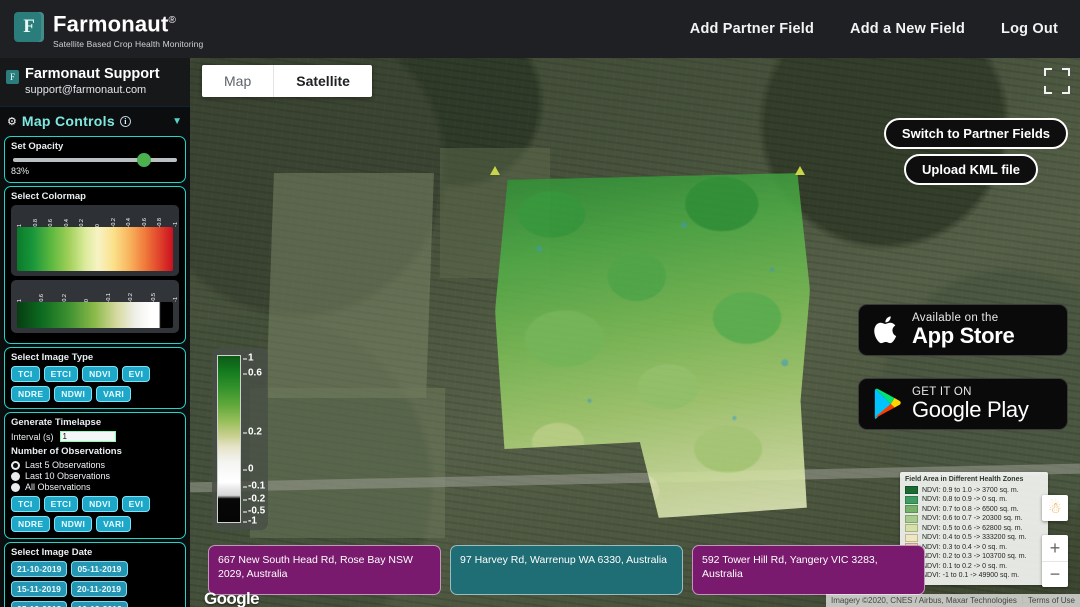 This screenshot has width=1080, height=607. What do you see at coordinates (974, 490) in the screenshot?
I see `legend-row: NDVI: 0.9 to 1.0 -> 3700 sq. m.` at bounding box center [974, 490].